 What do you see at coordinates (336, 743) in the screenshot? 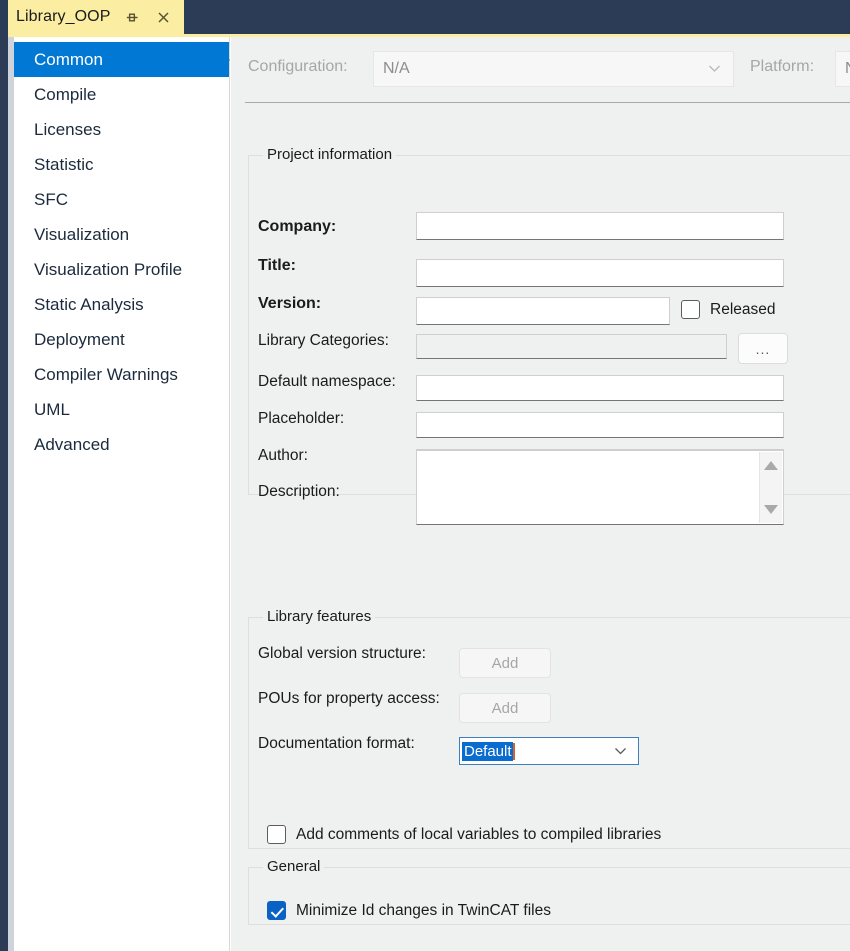
I see `documentation-format-label: Documentation format:` at bounding box center [336, 743].